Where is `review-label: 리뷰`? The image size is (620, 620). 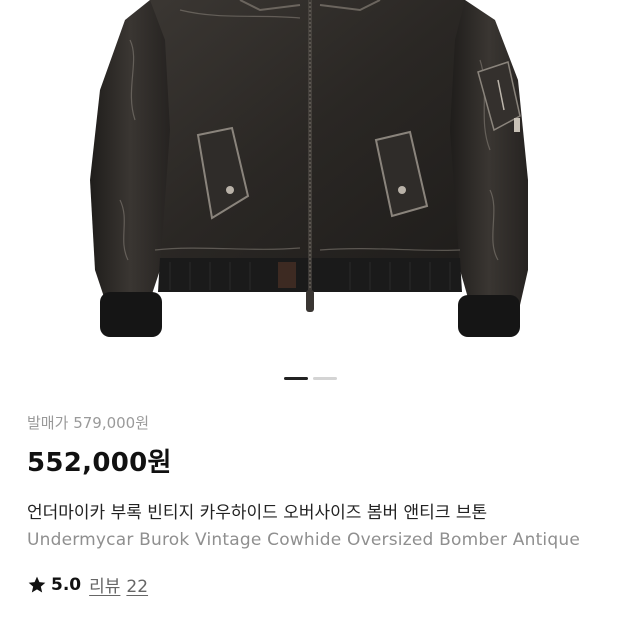 review-label: 리뷰 is located at coordinates (105, 587).